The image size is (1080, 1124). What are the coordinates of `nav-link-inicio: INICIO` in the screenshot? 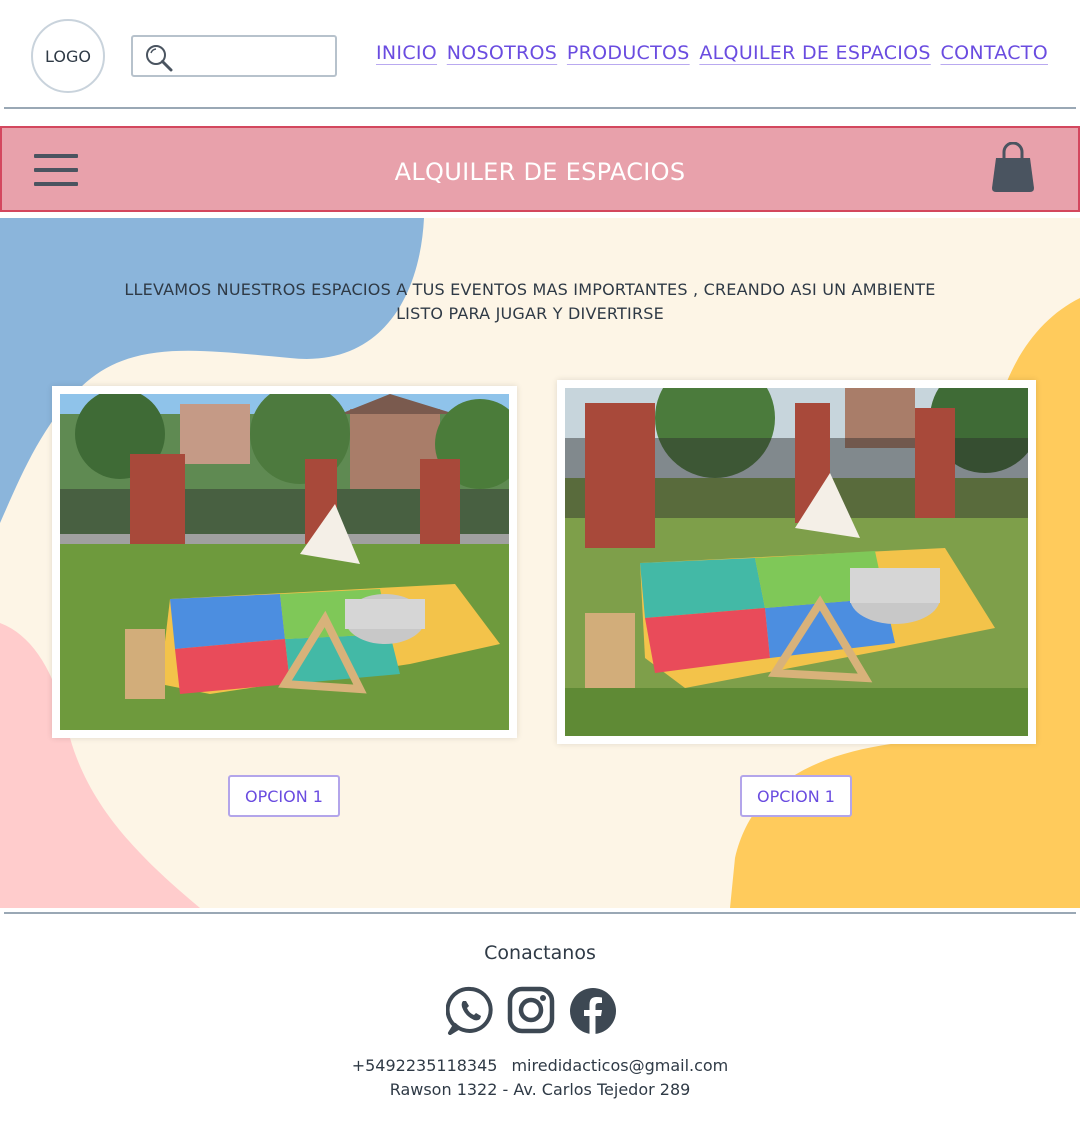 It's located at (406, 53).